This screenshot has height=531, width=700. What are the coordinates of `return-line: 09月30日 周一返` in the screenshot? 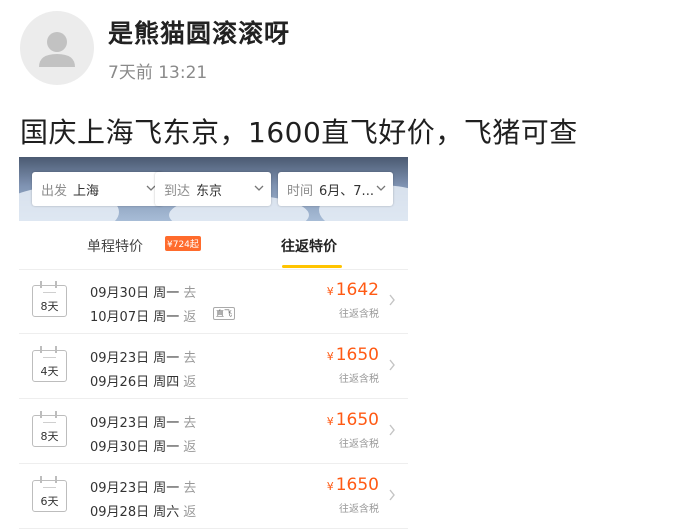 It's located at (143, 445).